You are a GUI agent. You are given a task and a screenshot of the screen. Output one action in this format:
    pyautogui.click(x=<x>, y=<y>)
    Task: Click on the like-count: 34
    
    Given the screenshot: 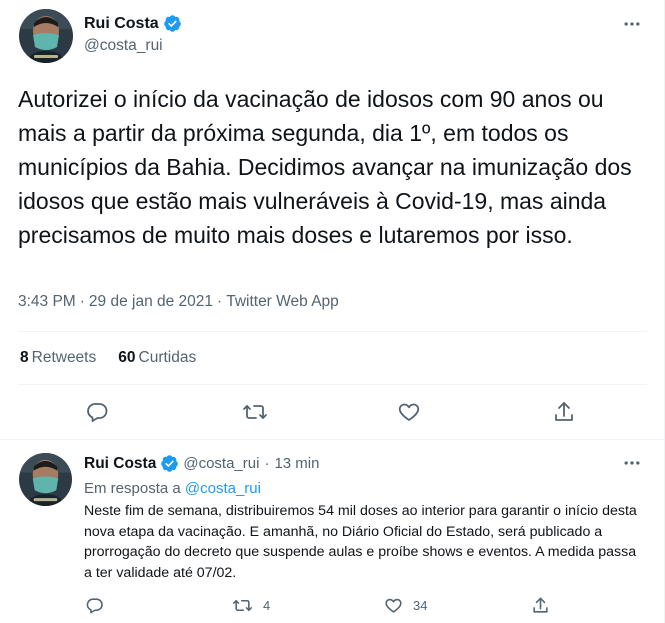 What is the action you would take?
    pyautogui.click(x=420, y=605)
    